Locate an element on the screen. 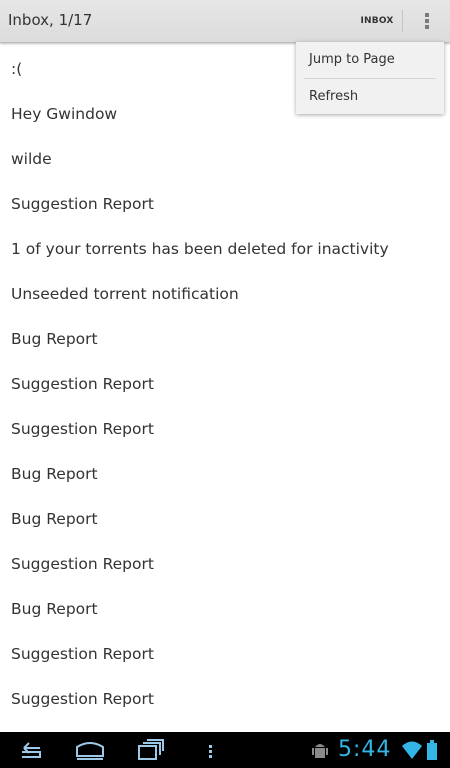 The width and height of the screenshot is (450, 768). action-bar-divider is located at coordinates (402, 21).